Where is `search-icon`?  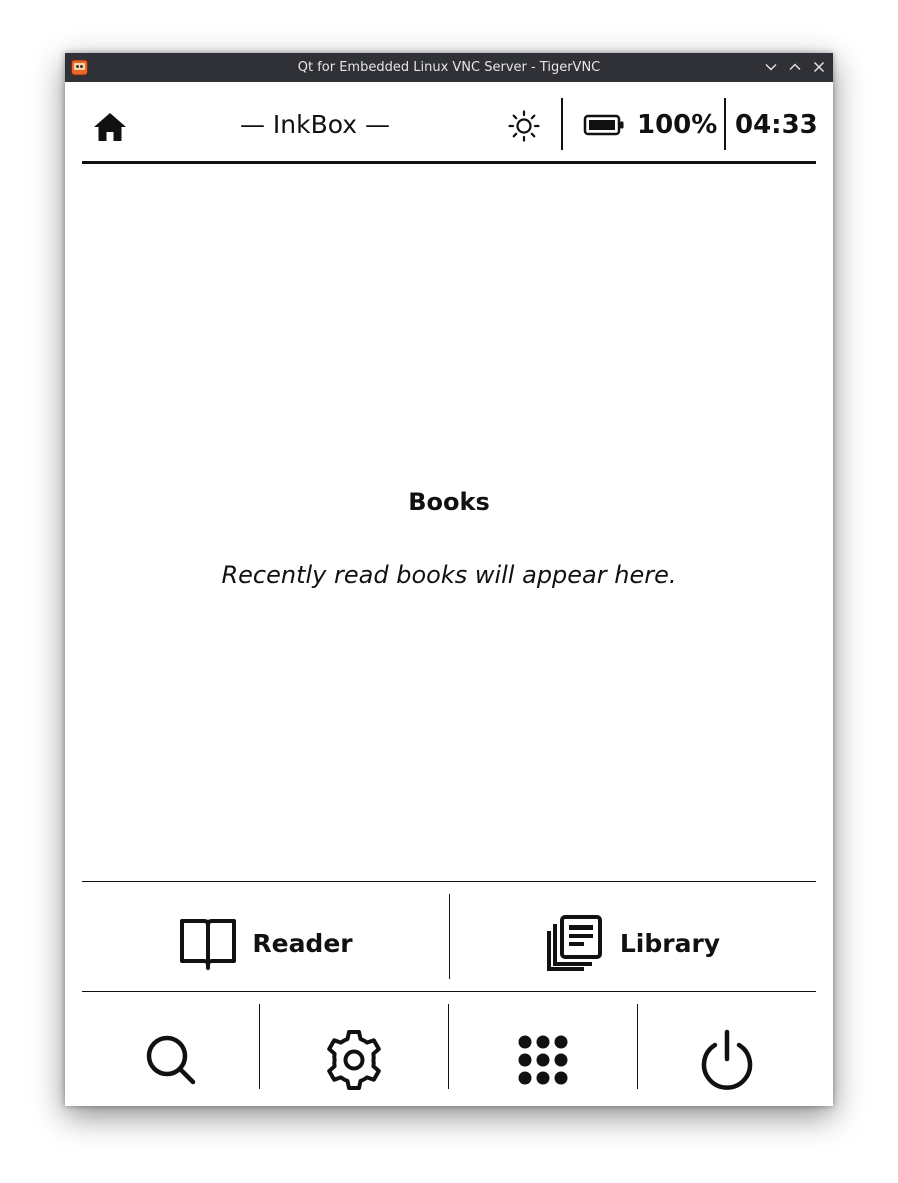 search-icon is located at coordinates (170, 1060).